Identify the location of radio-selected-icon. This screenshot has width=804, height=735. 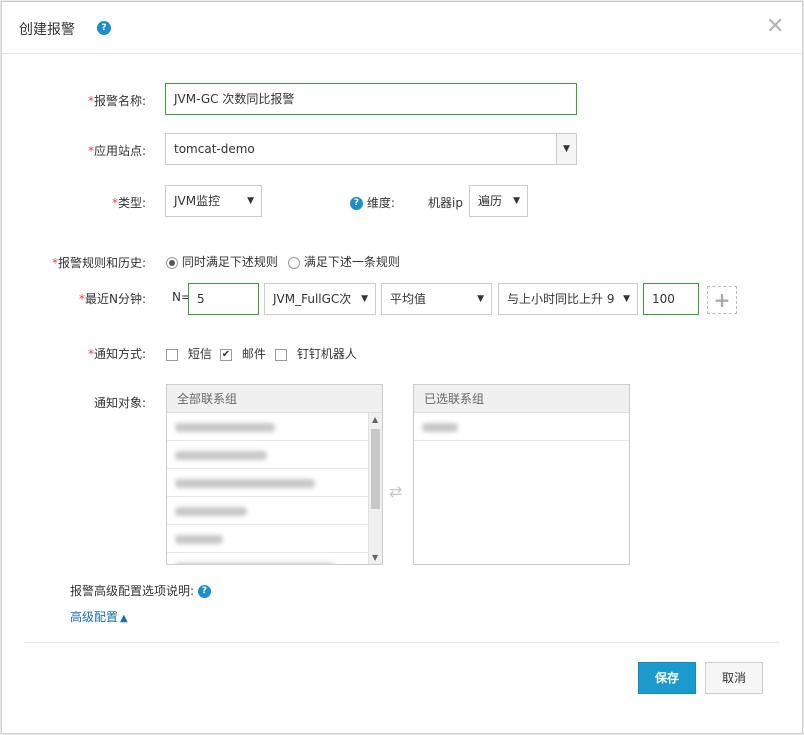
(172, 262).